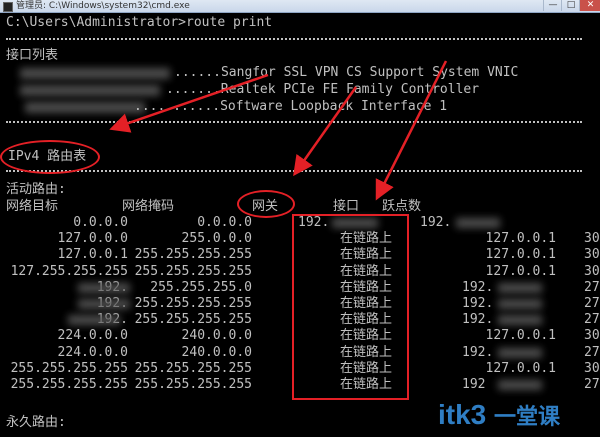 Image resolution: width=600 pixels, height=437 pixels. What do you see at coordinates (36, 189) in the screenshot?
I see `active-routes-header: 活动路由:` at bounding box center [36, 189].